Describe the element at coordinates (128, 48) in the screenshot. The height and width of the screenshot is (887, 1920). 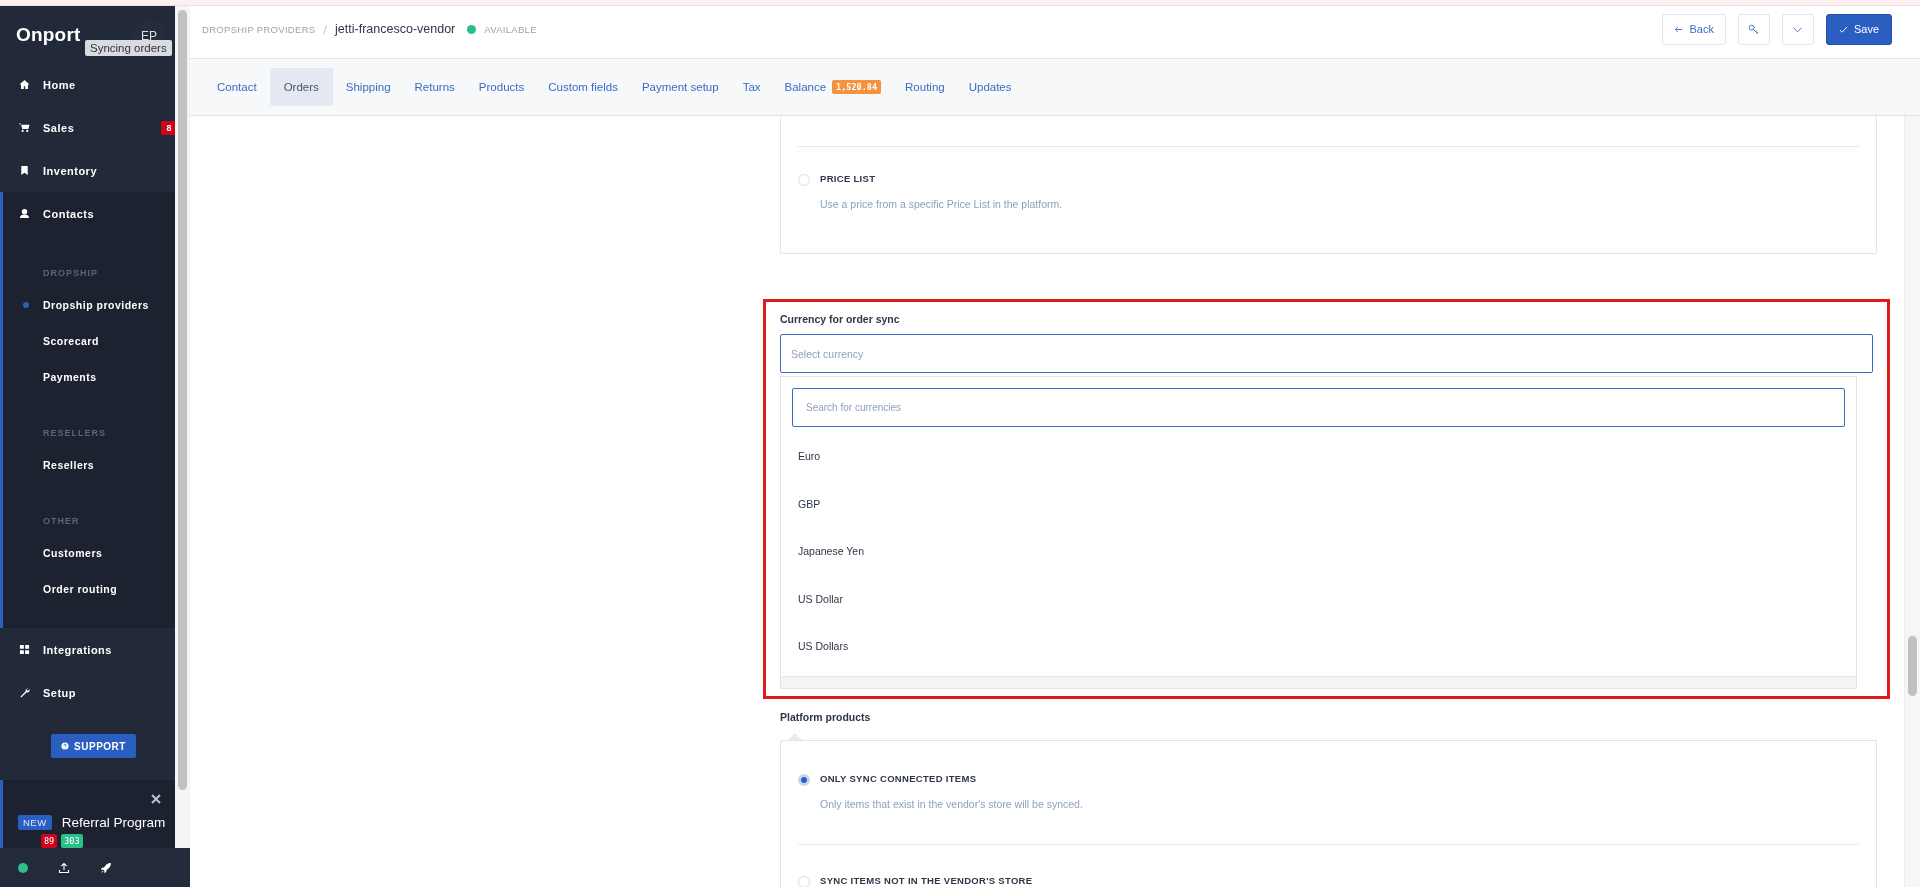
I see `tooltip: Syncing orders` at that location.